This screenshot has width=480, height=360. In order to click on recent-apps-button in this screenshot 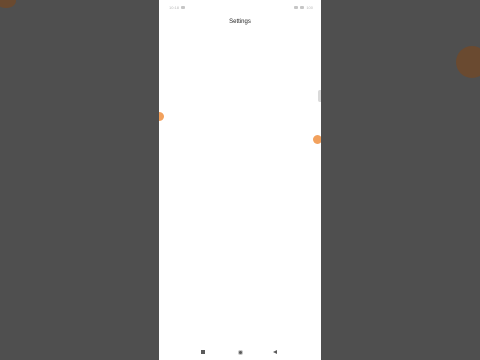, I will do `click(203, 352)`.